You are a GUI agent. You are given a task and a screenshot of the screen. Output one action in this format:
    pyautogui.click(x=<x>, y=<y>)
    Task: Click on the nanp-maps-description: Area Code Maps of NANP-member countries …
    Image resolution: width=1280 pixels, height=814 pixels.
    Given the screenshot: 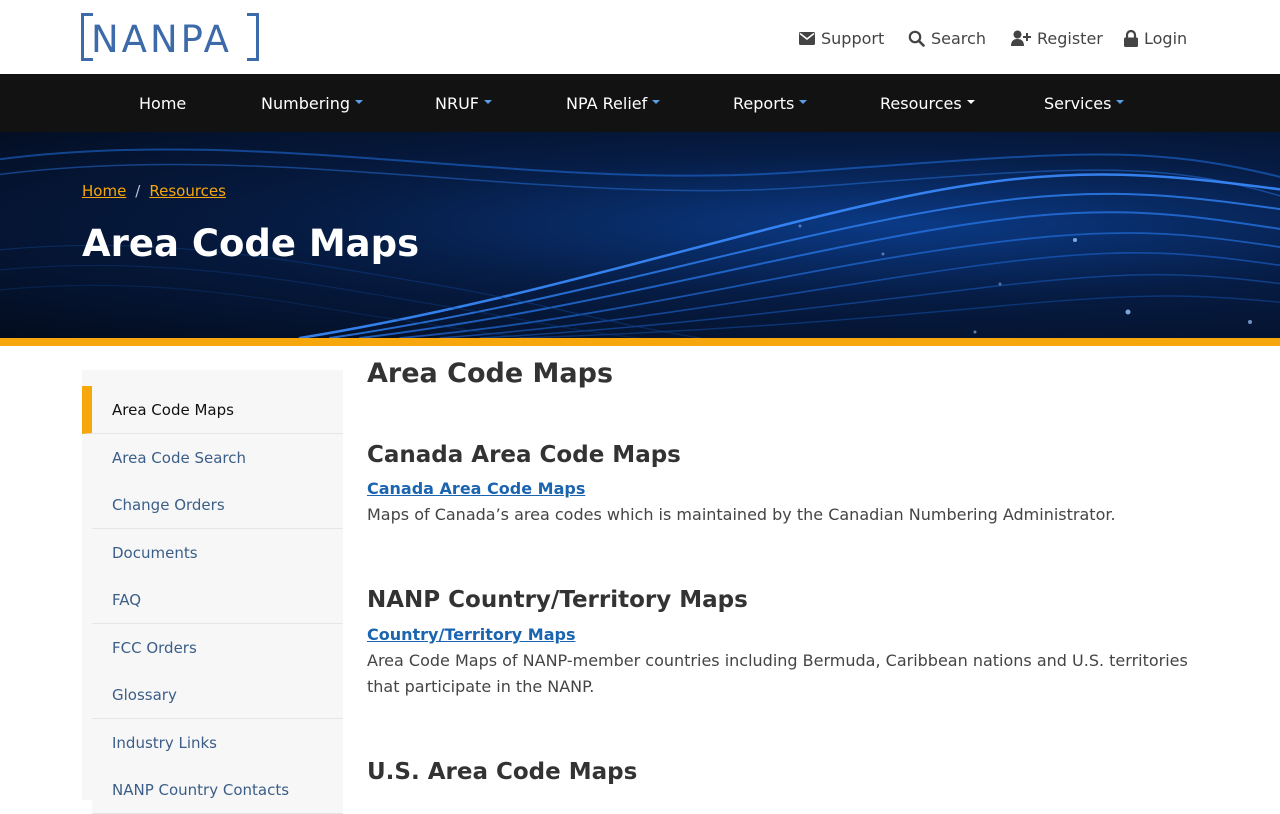 What is the action you would take?
    pyautogui.click(x=777, y=673)
    